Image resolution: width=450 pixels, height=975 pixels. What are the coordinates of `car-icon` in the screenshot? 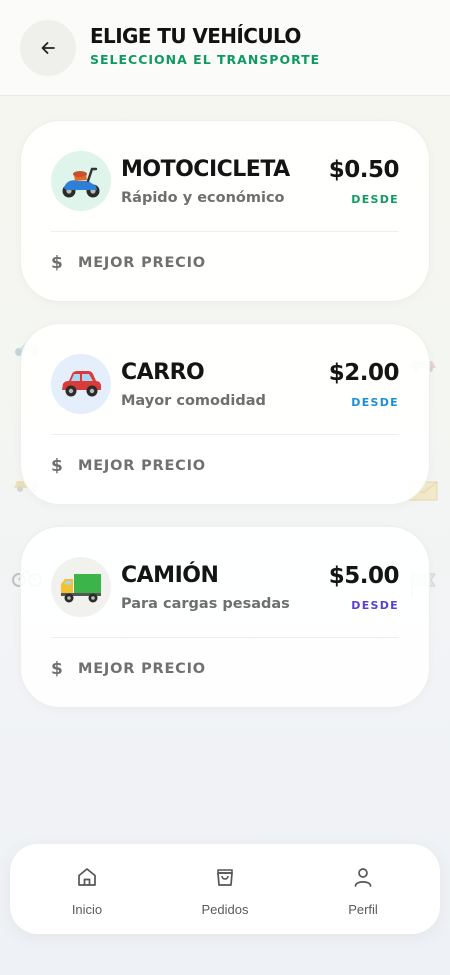 It's located at (81, 384).